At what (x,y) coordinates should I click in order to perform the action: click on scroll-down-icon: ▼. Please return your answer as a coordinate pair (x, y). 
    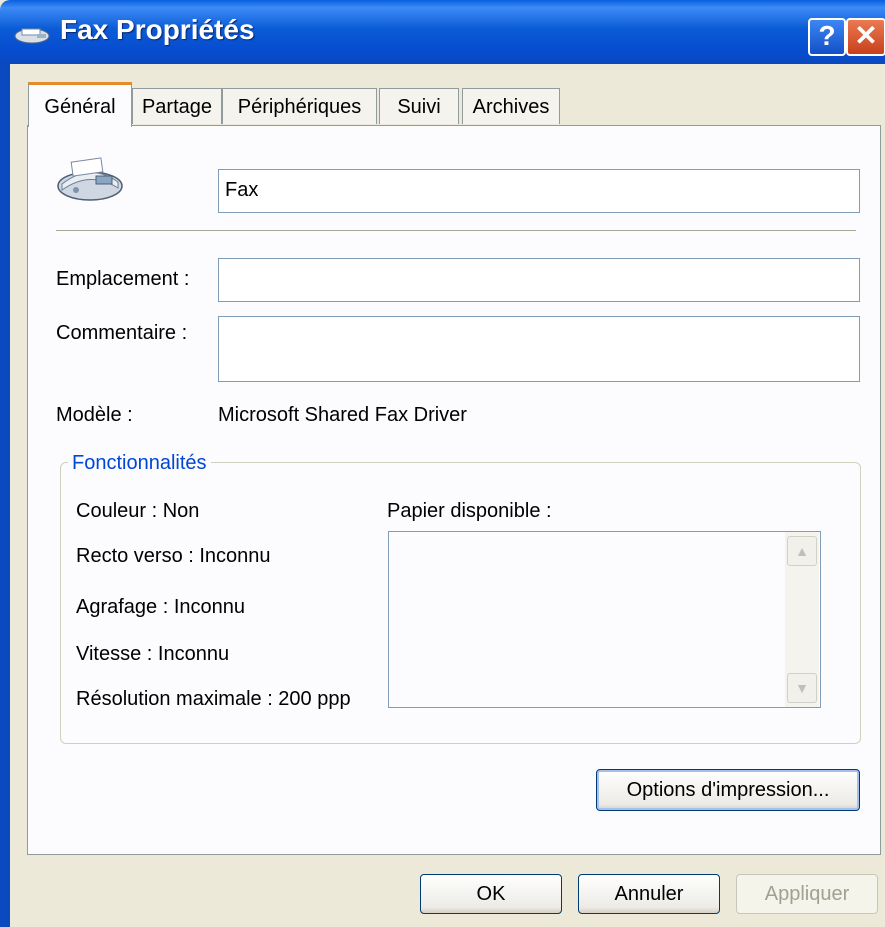
    Looking at the image, I should click on (802, 688).